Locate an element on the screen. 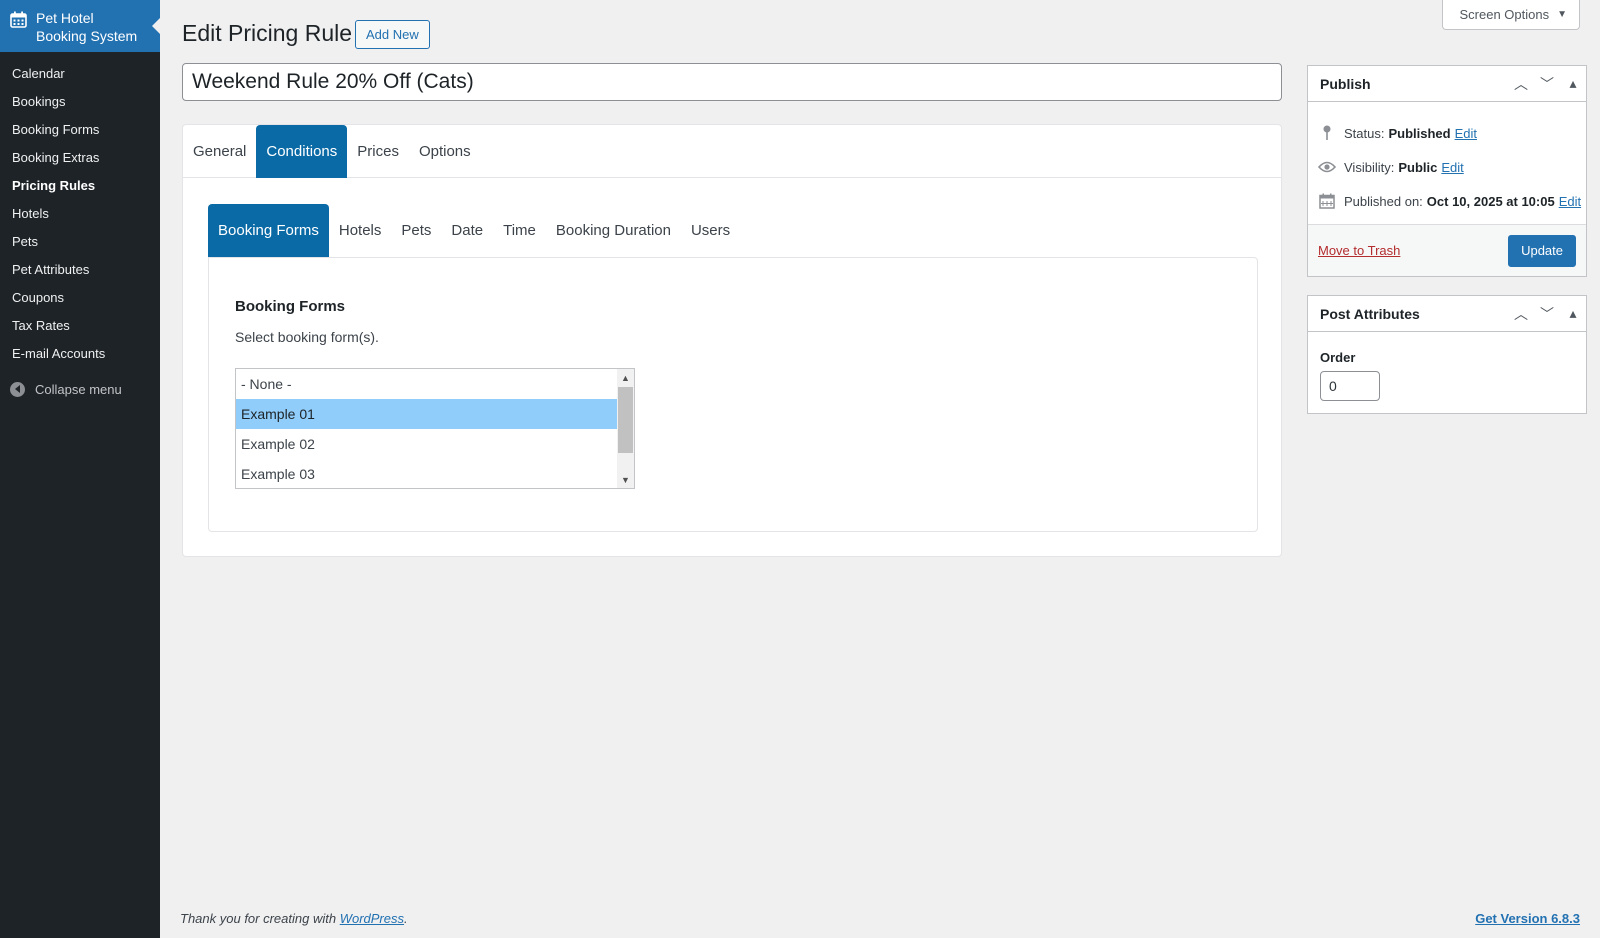 The image size is (1600, 938). option-none: - None - is located at coordinates (427, 384).